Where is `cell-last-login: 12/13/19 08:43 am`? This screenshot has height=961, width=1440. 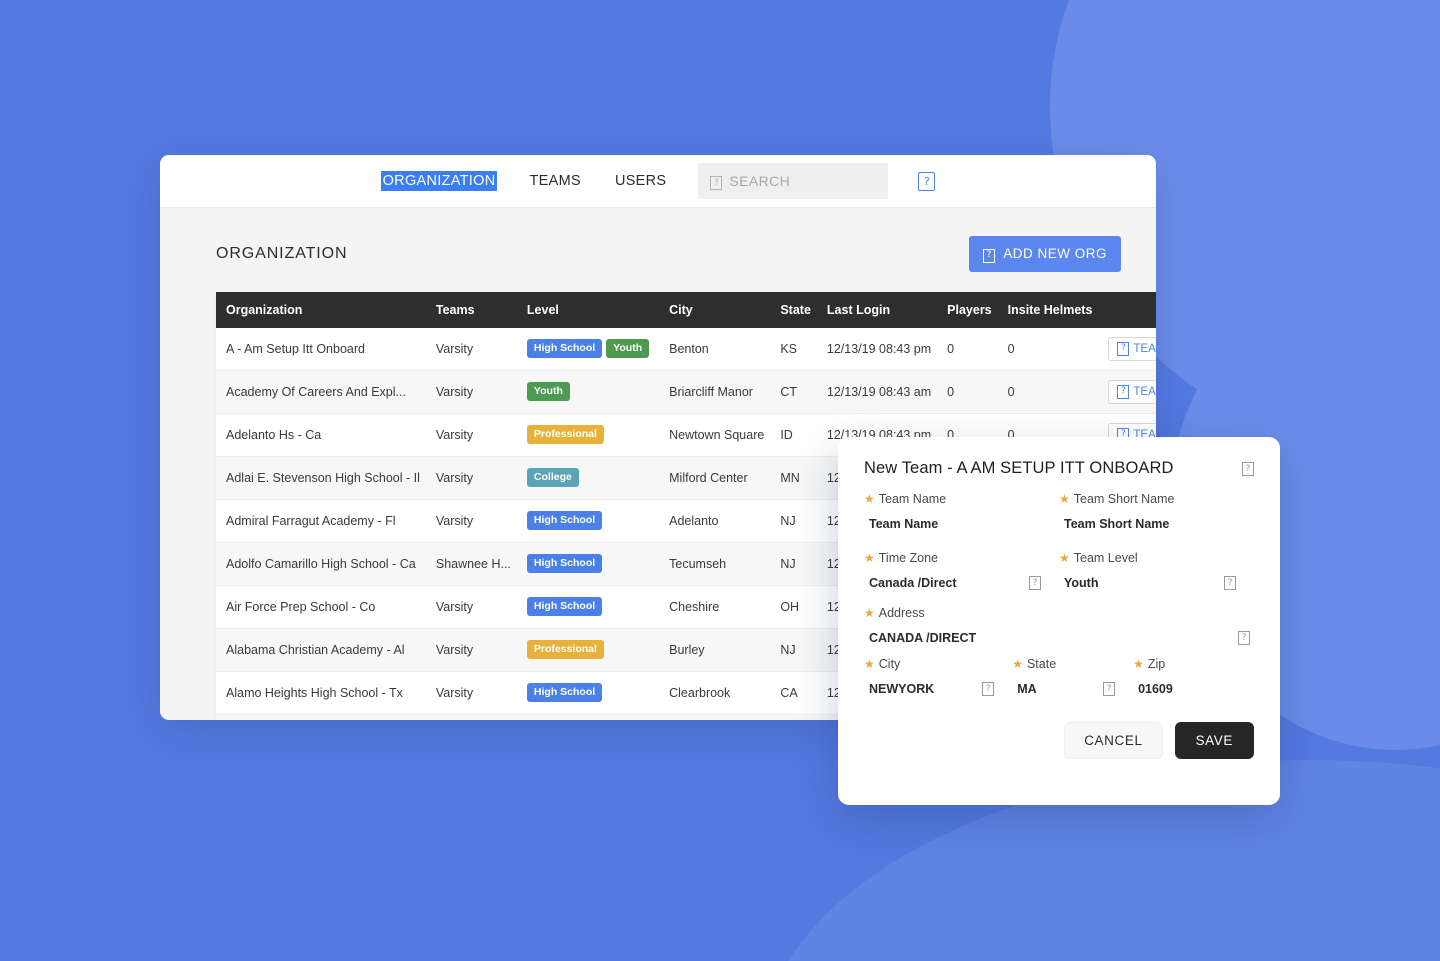 cell-last-login: 12/13/19 08:43 am is located at coordinates (879, 392).